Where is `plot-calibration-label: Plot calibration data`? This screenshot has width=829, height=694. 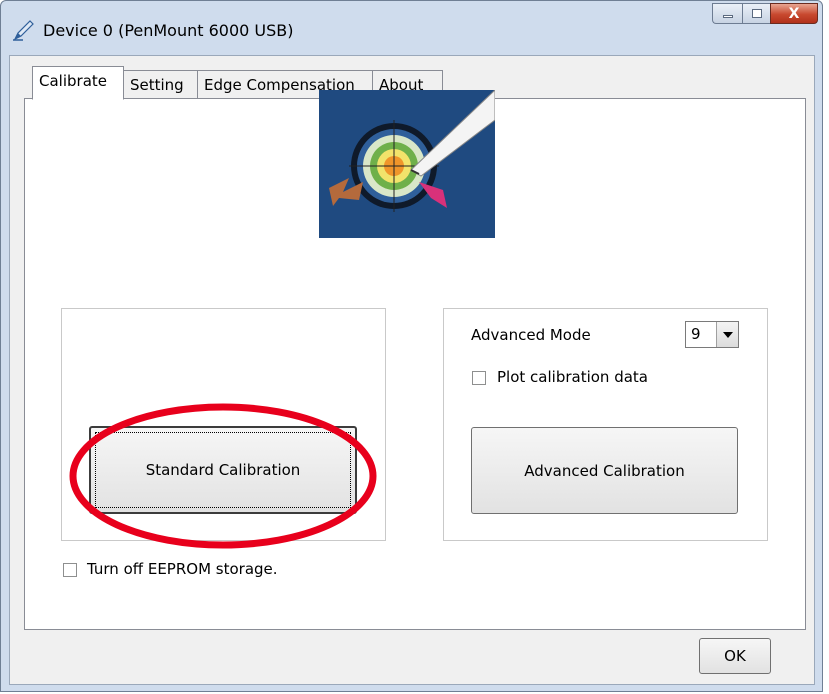
plot-calibration-label: Plot calibration data is located at coordinates (572, 377).